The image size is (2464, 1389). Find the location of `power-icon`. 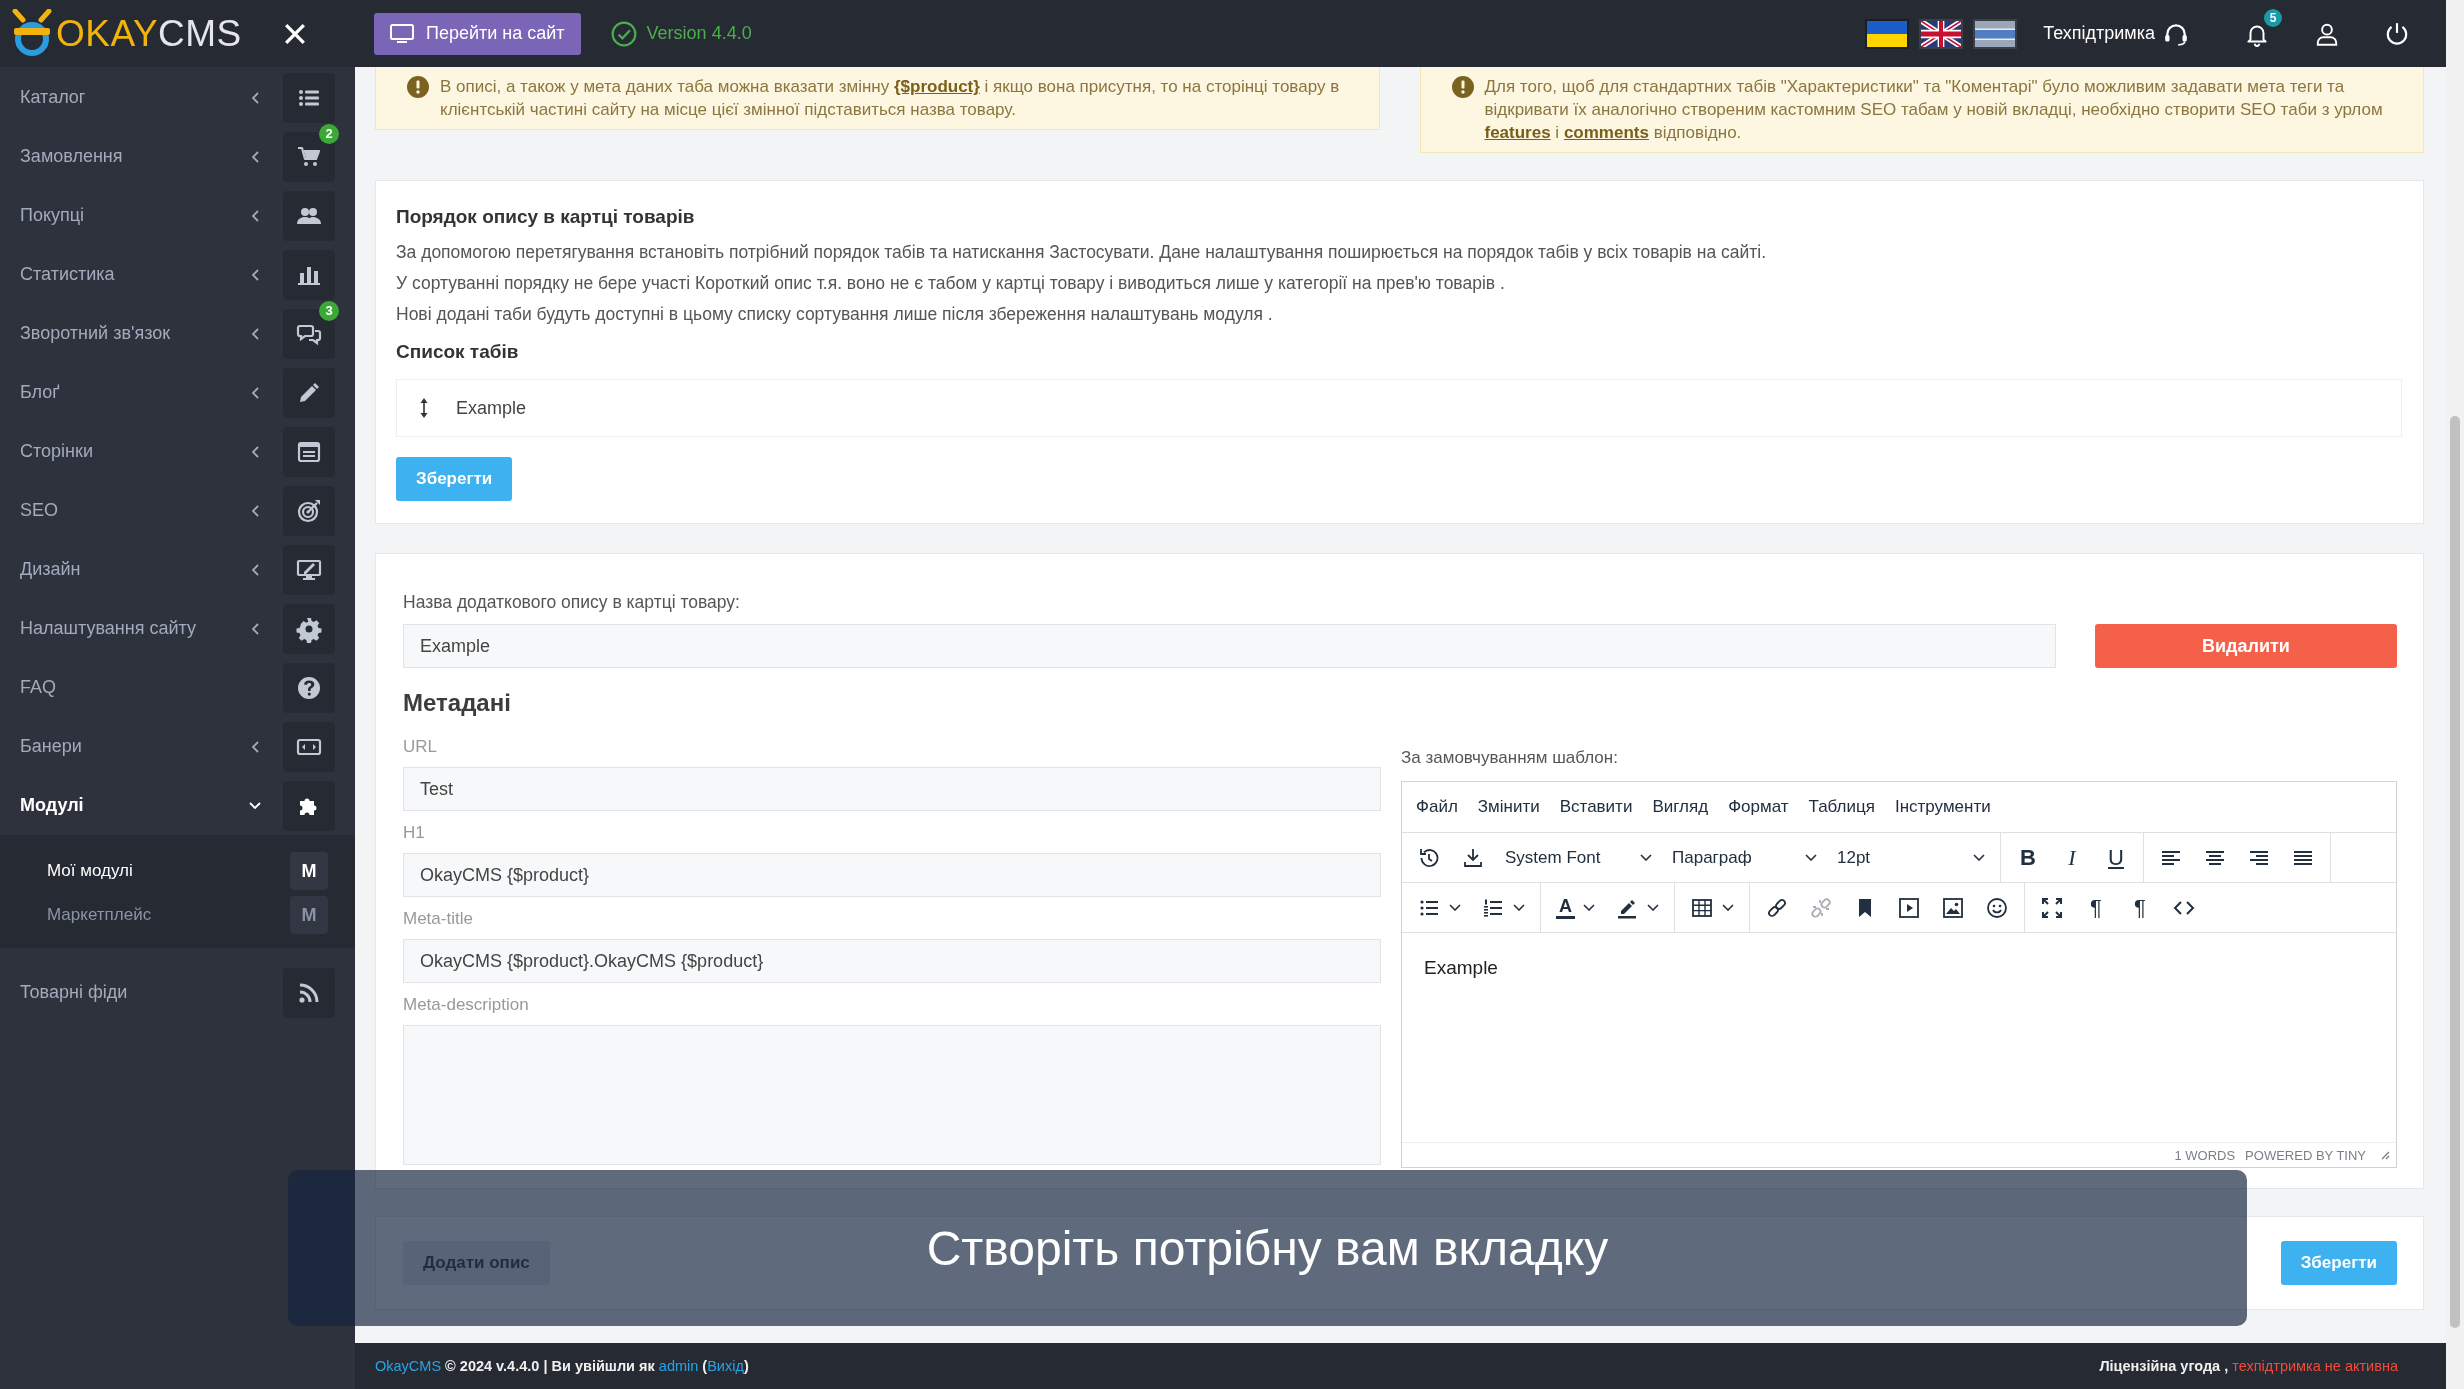

power-icon is located at coordinates (2397, 33).